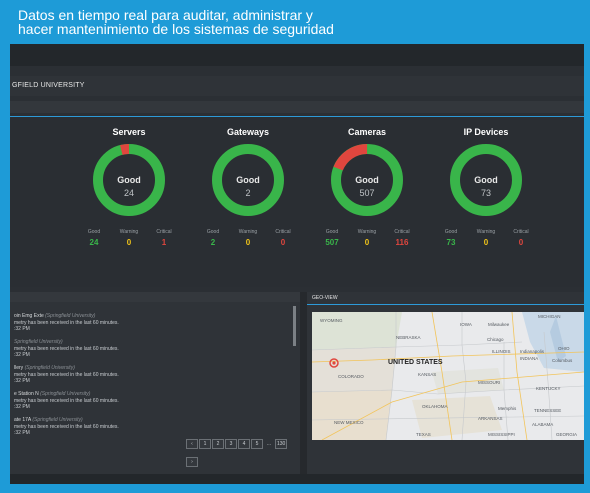  What do you see at coordinates (367, 132) in the screenshot?
I see `gauge-title: Cameras` at bounding box center [367, 132].